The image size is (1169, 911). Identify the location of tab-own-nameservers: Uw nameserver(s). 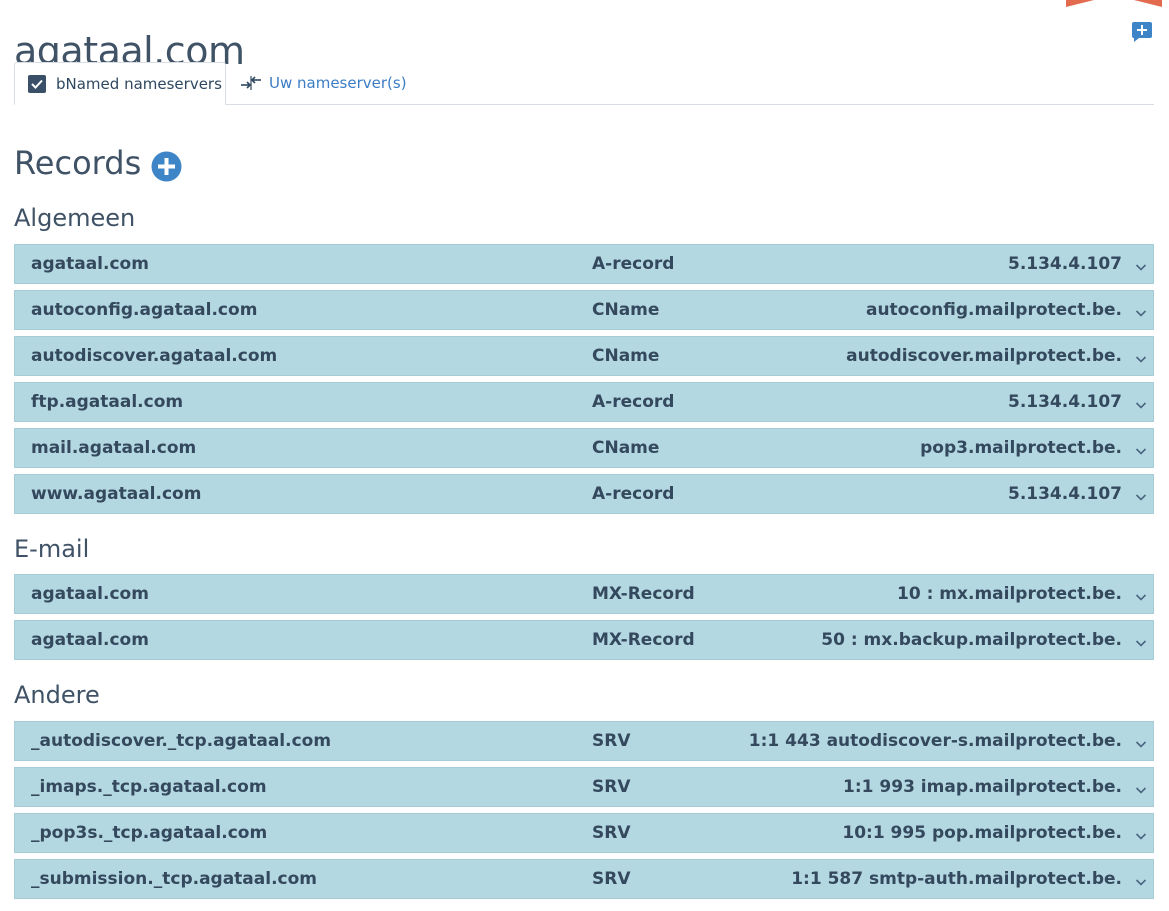
(323, 83).